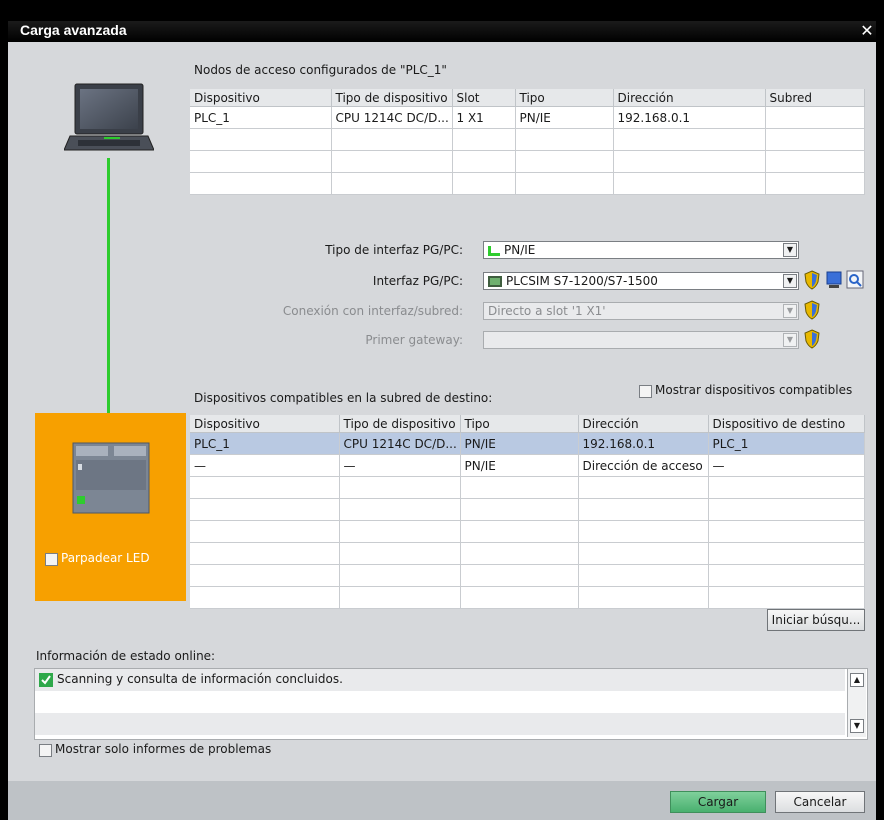  Describe the element at coordinates (582, 281) in the screenshot. I see `pgpc-iface-value: PLCSIM S7-1200/S7-1500` at that location.